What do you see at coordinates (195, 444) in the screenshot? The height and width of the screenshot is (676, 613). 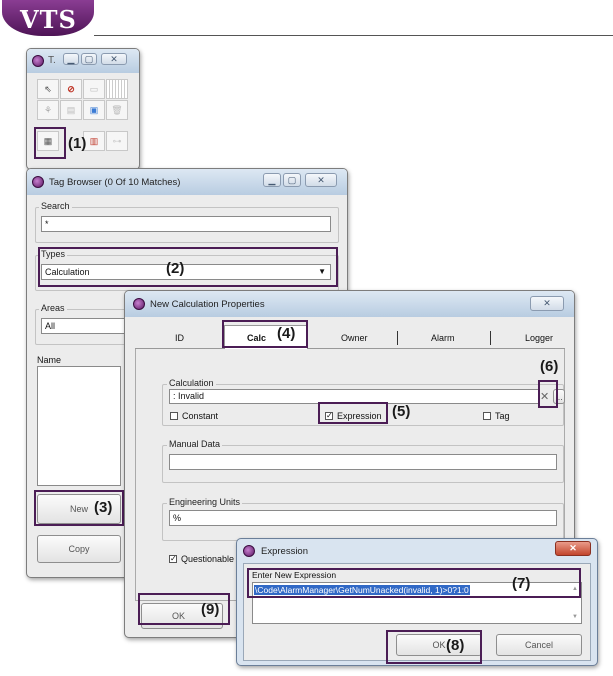 I see `manual-data-label: Manual Data` at bounding box center [195, 444].